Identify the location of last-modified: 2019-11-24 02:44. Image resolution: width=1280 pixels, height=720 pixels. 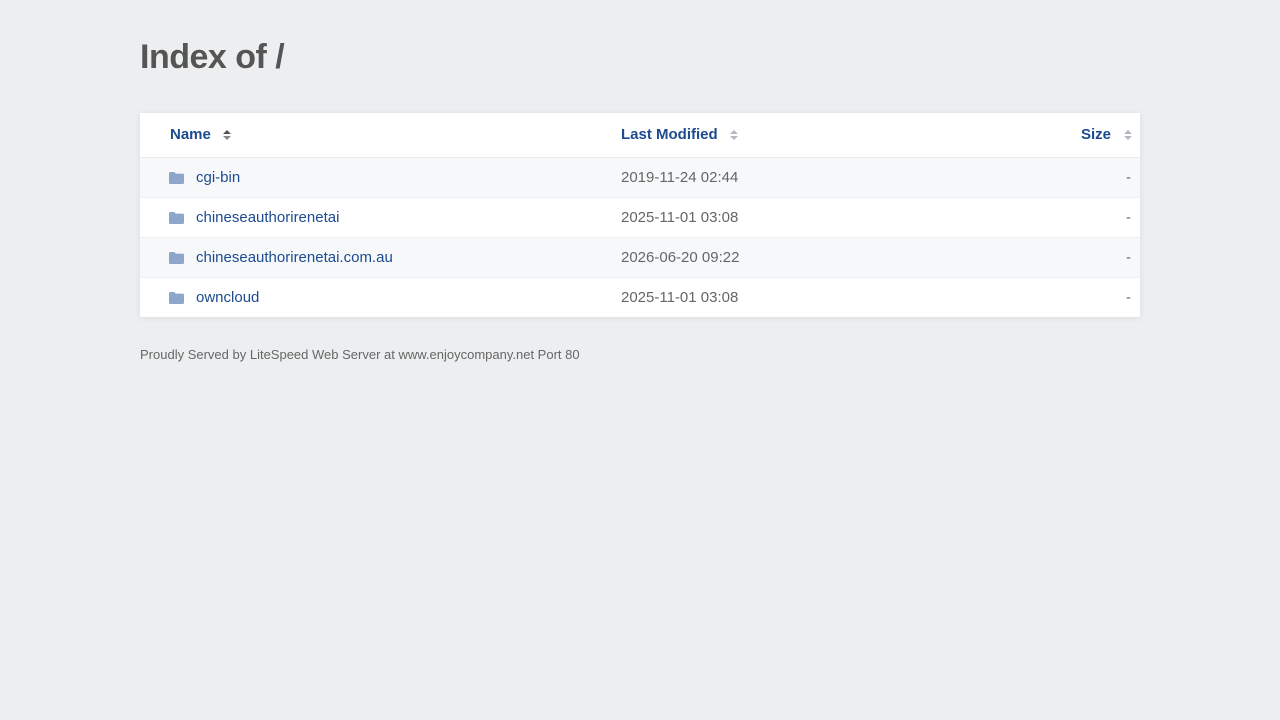
(680, 177).